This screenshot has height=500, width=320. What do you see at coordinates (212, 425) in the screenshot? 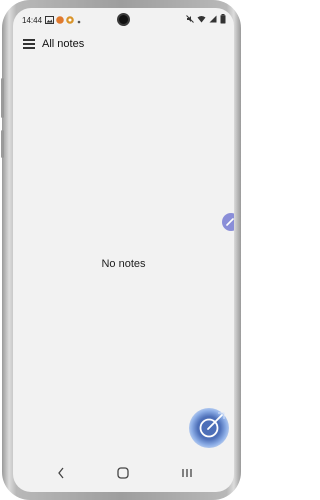
I see `pen-write-icon` at bounding box center [212, 425].